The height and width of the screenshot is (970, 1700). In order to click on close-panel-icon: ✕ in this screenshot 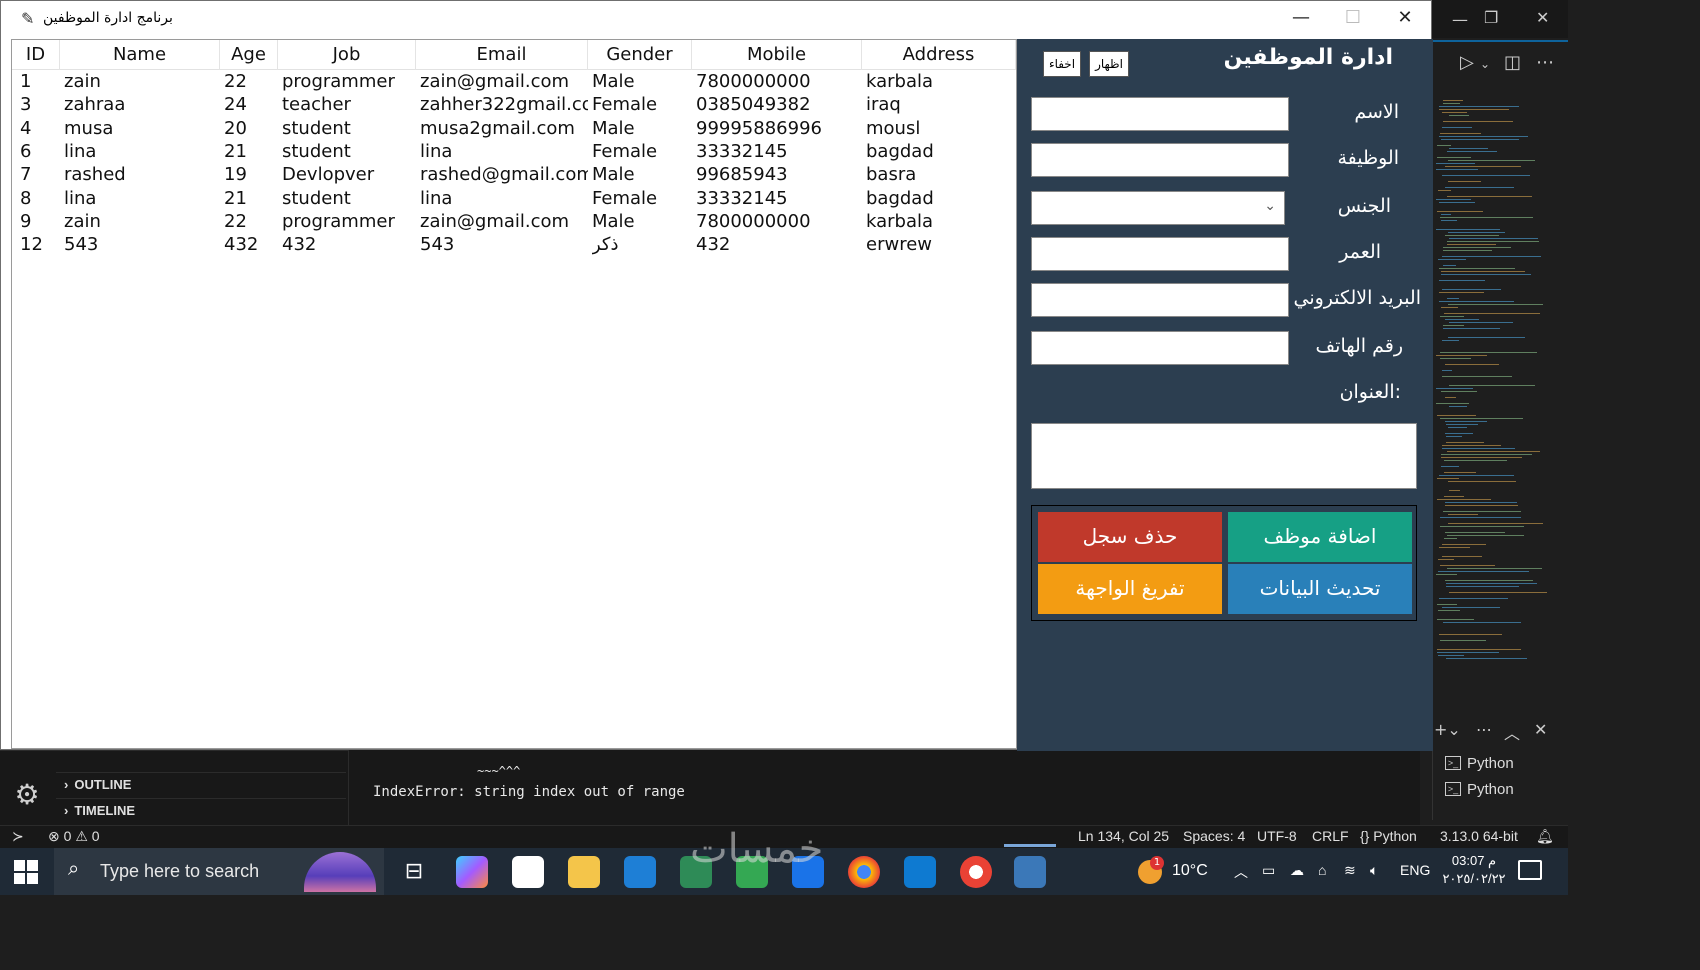, I will do `click(1540, 729)`.